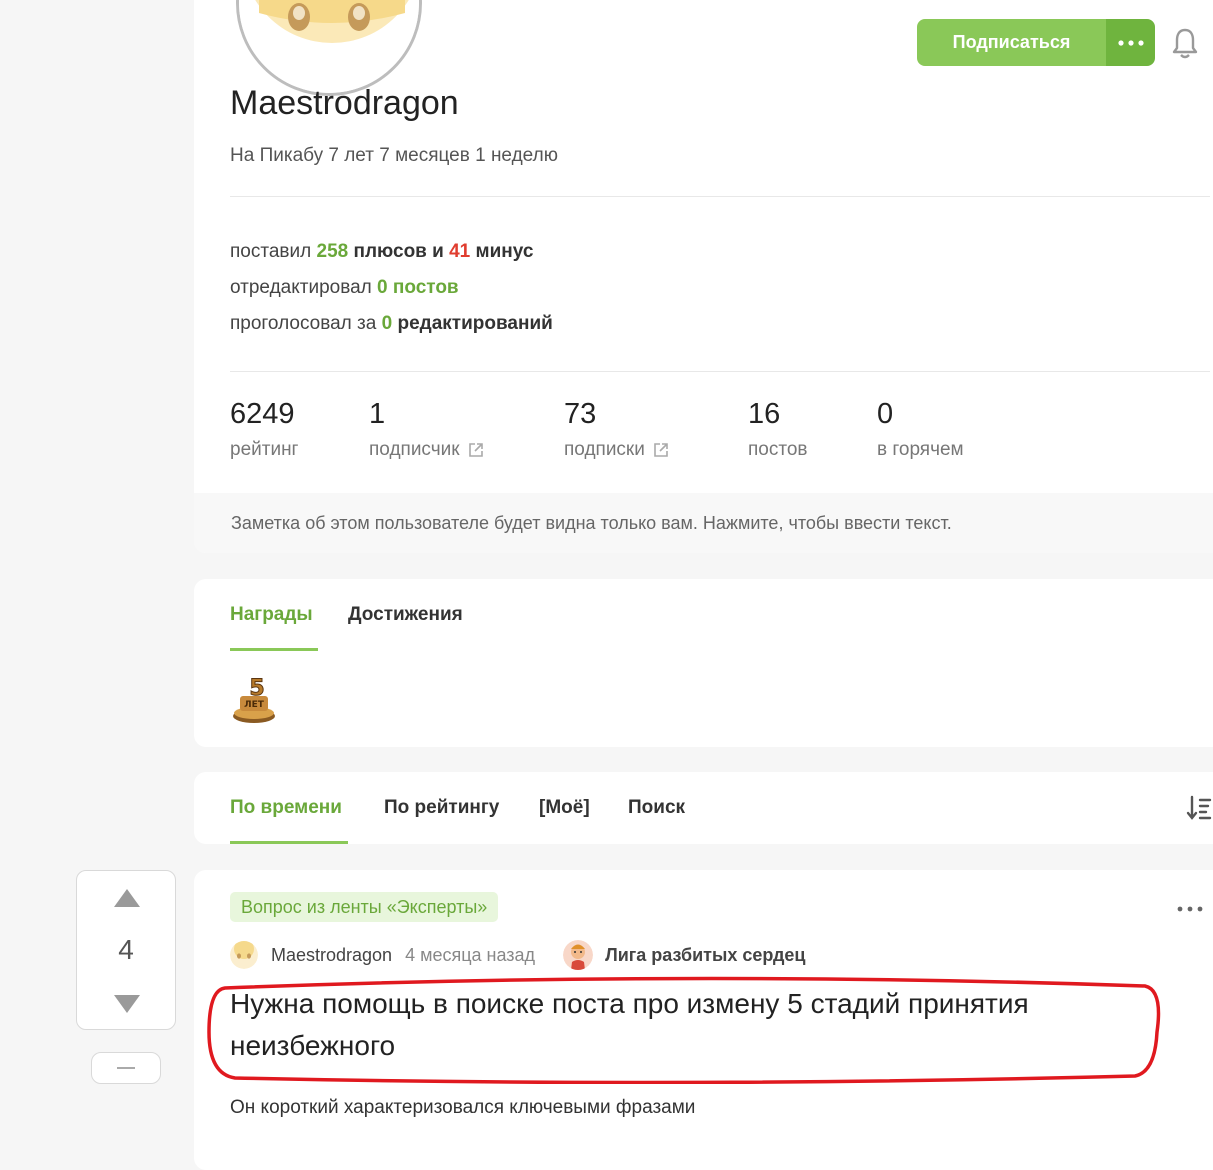 The width and height of the screenshot is (1213, 1170). I want to click on tab-by-time-underline, so click(289, 842).